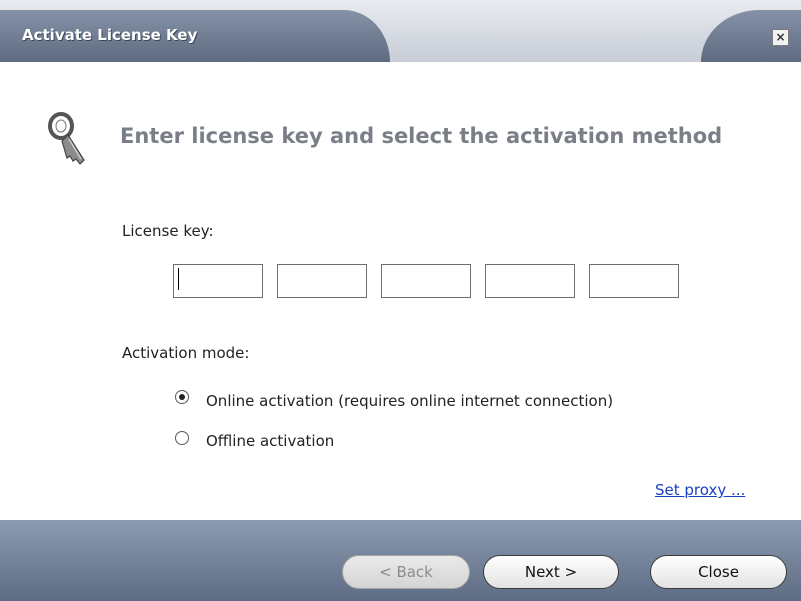 The width and height of the screenshot is (801, 601). What do you see at coordinates (718, 572) in the screenshot?
I see `close-button: Close` at bounding box center [718, 572].